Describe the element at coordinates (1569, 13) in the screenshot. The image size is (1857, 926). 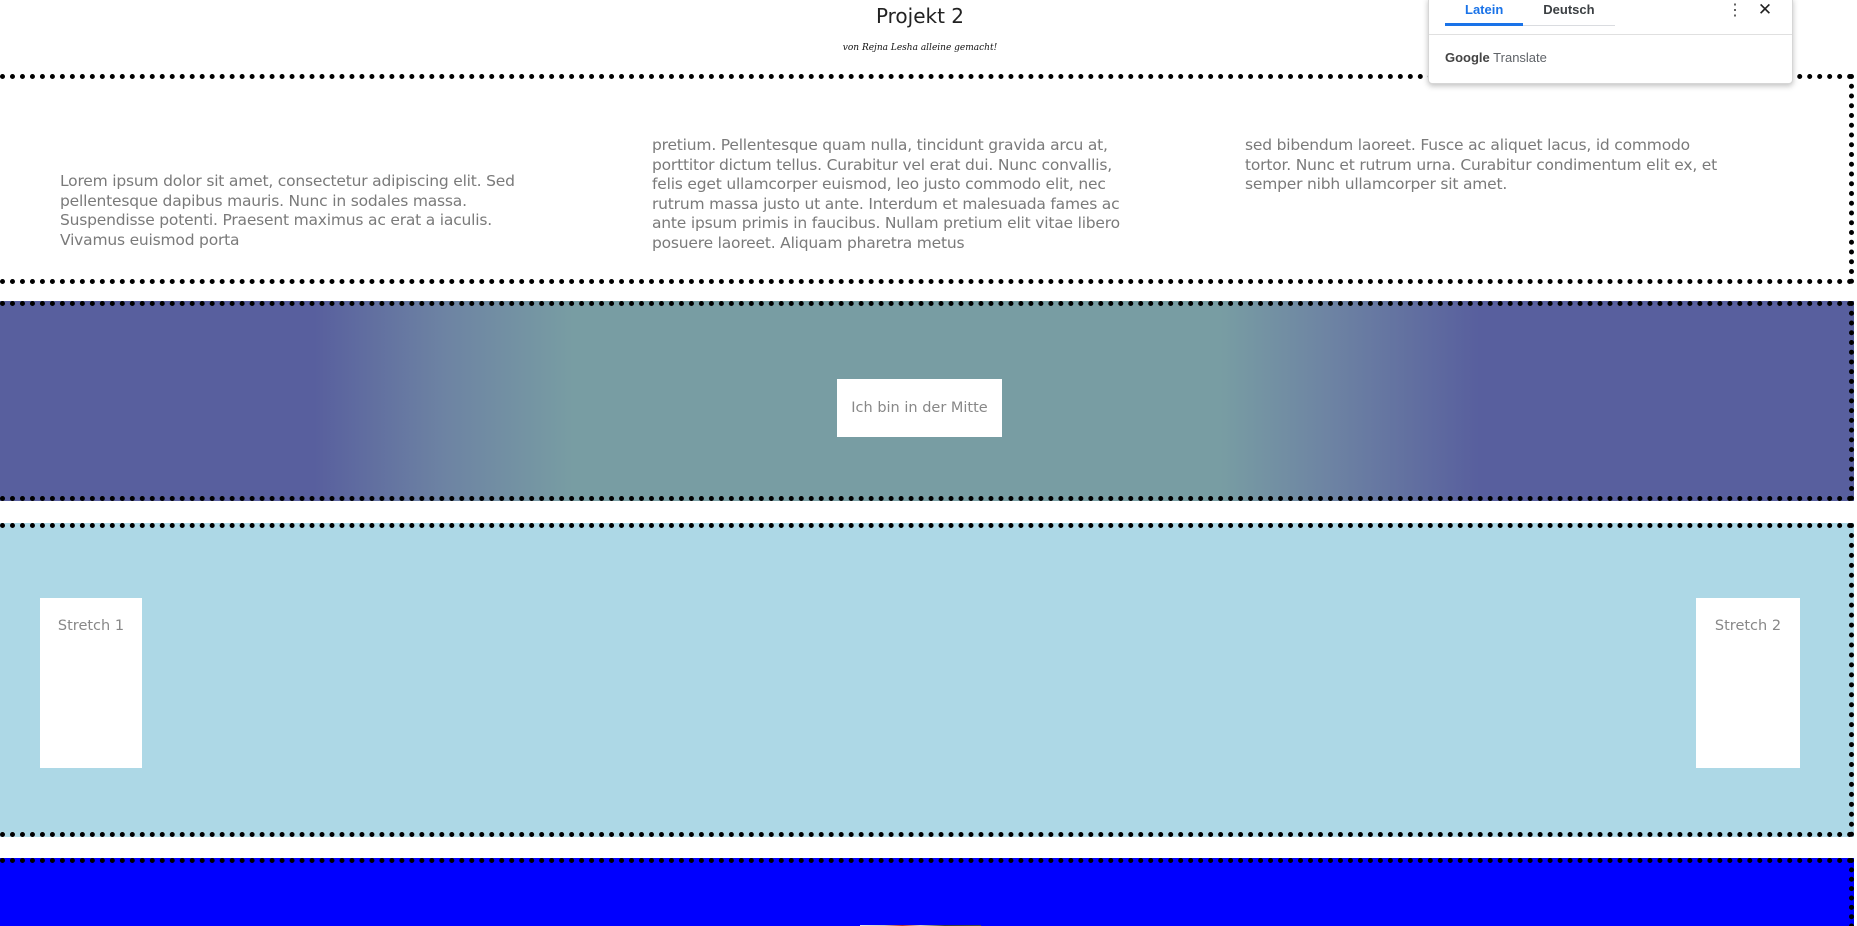
I see `tab-deutsch: Deutsch` at that location.